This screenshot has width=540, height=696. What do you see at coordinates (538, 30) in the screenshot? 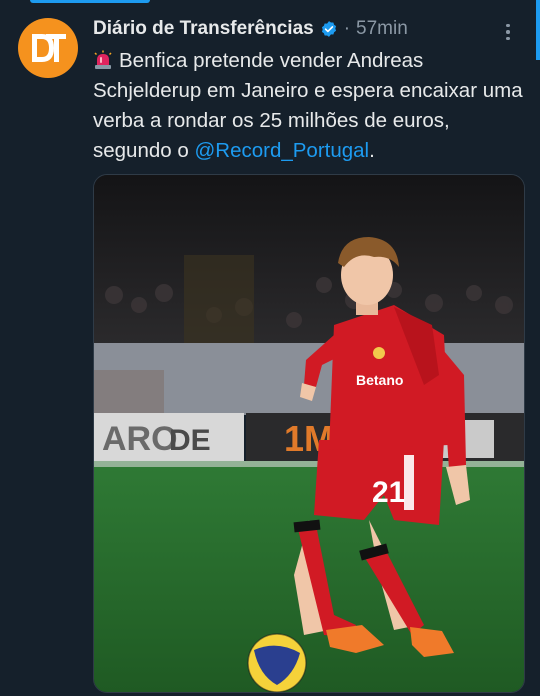
I see `scrollbar` at bounding box center [538, 30].